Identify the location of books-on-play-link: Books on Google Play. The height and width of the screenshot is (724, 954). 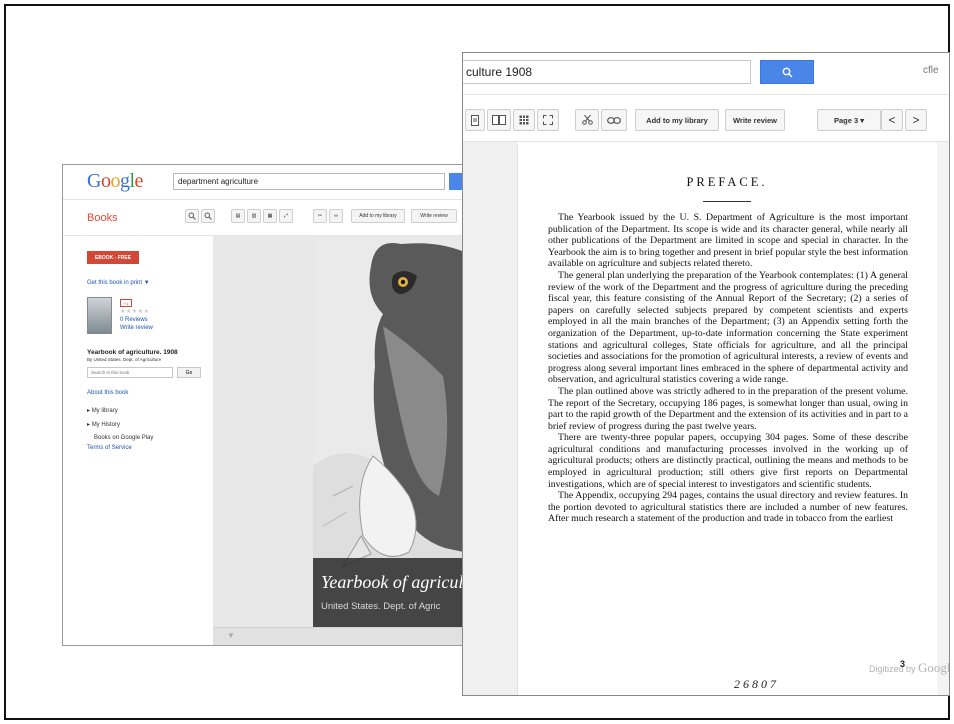
(123, 438).